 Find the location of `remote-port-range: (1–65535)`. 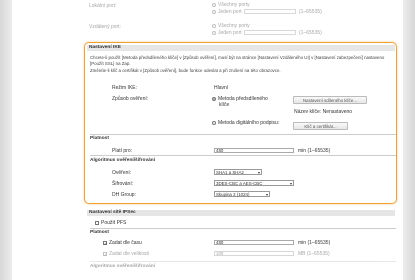

remote-port-range: (1–65535) is located at coordinates (310, 33).